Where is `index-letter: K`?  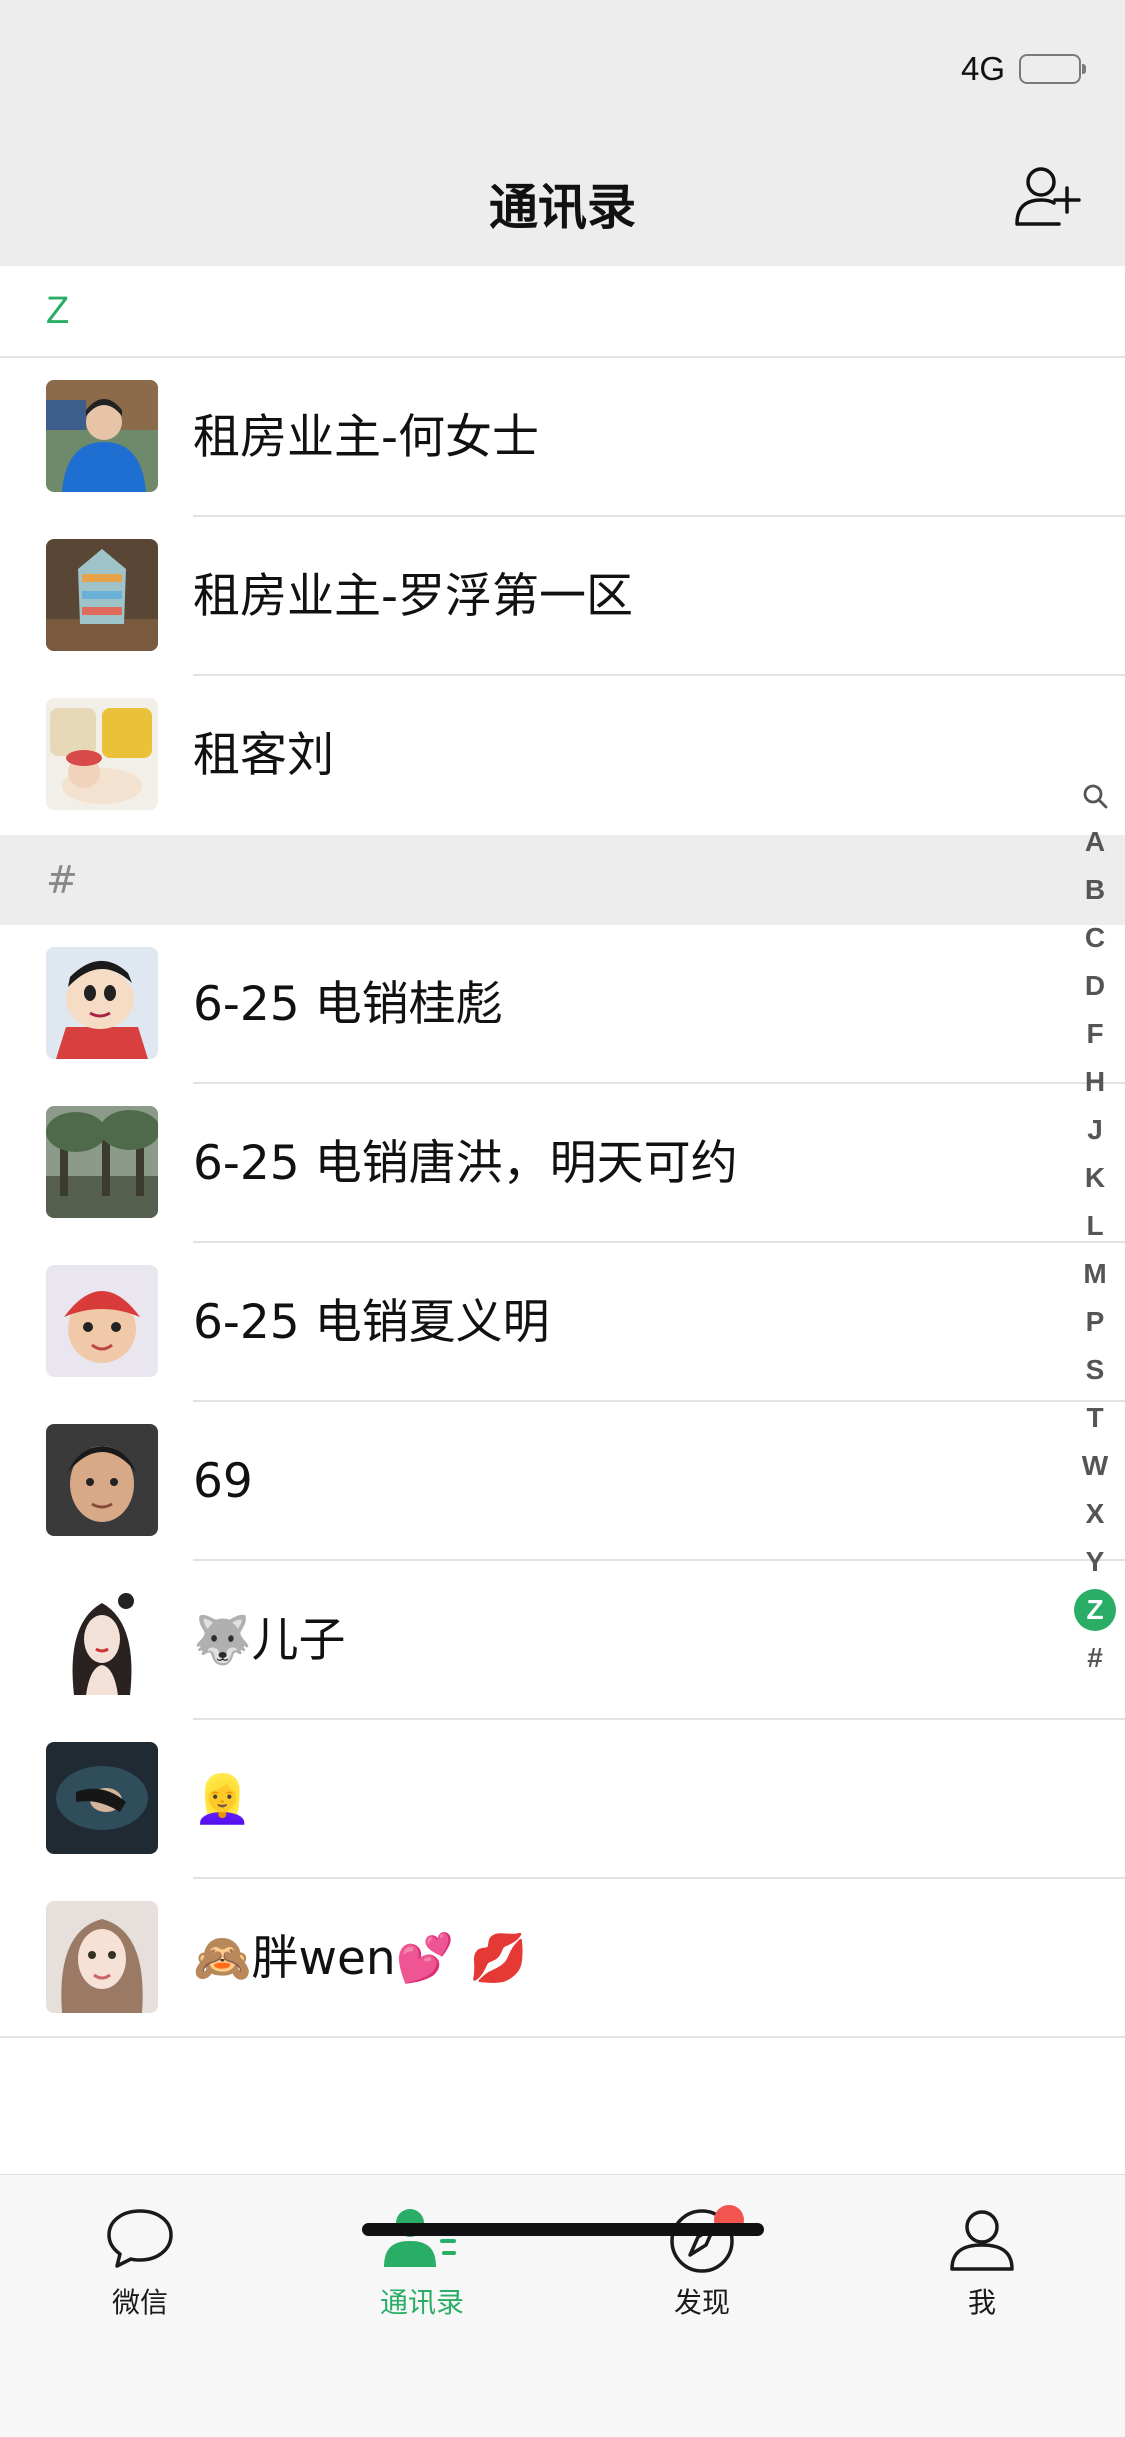 index-letter: K is located at coordinates (1095, 1178).